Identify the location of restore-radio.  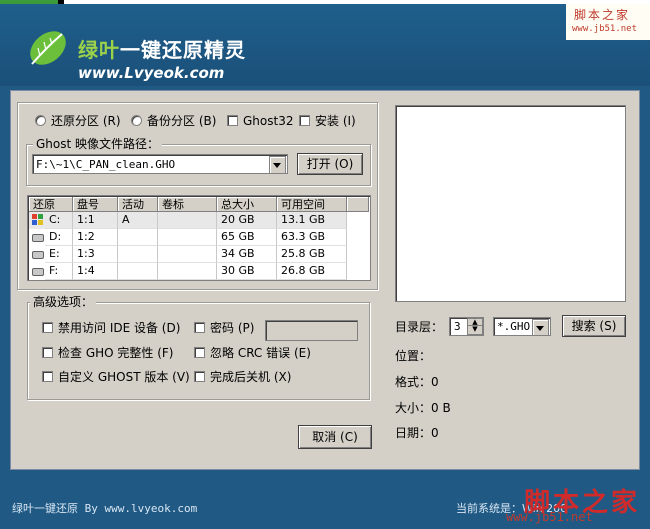
(40, 120).